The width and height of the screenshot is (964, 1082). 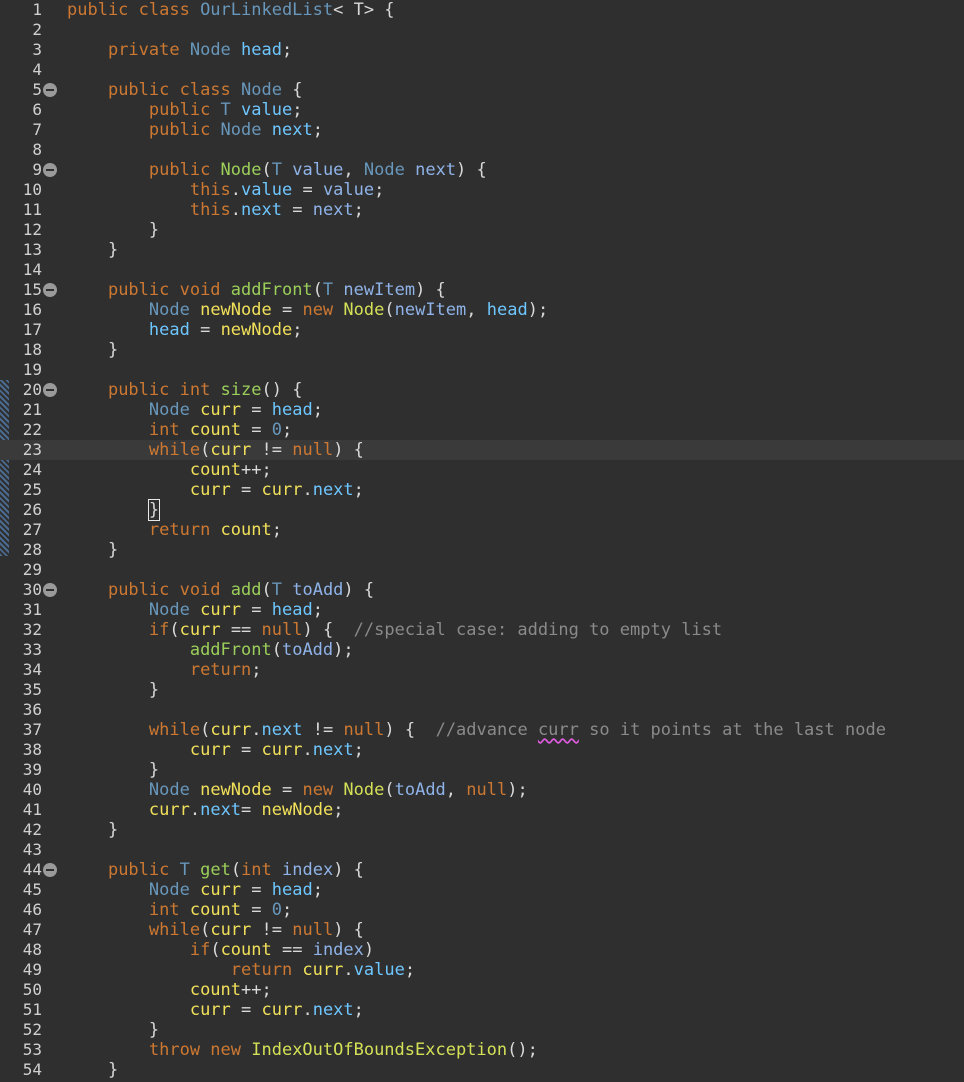 What do you see at coordinates (307, 650) in the screenshot?
I see `code-token: toAdd` at bounding box center [307, 650].